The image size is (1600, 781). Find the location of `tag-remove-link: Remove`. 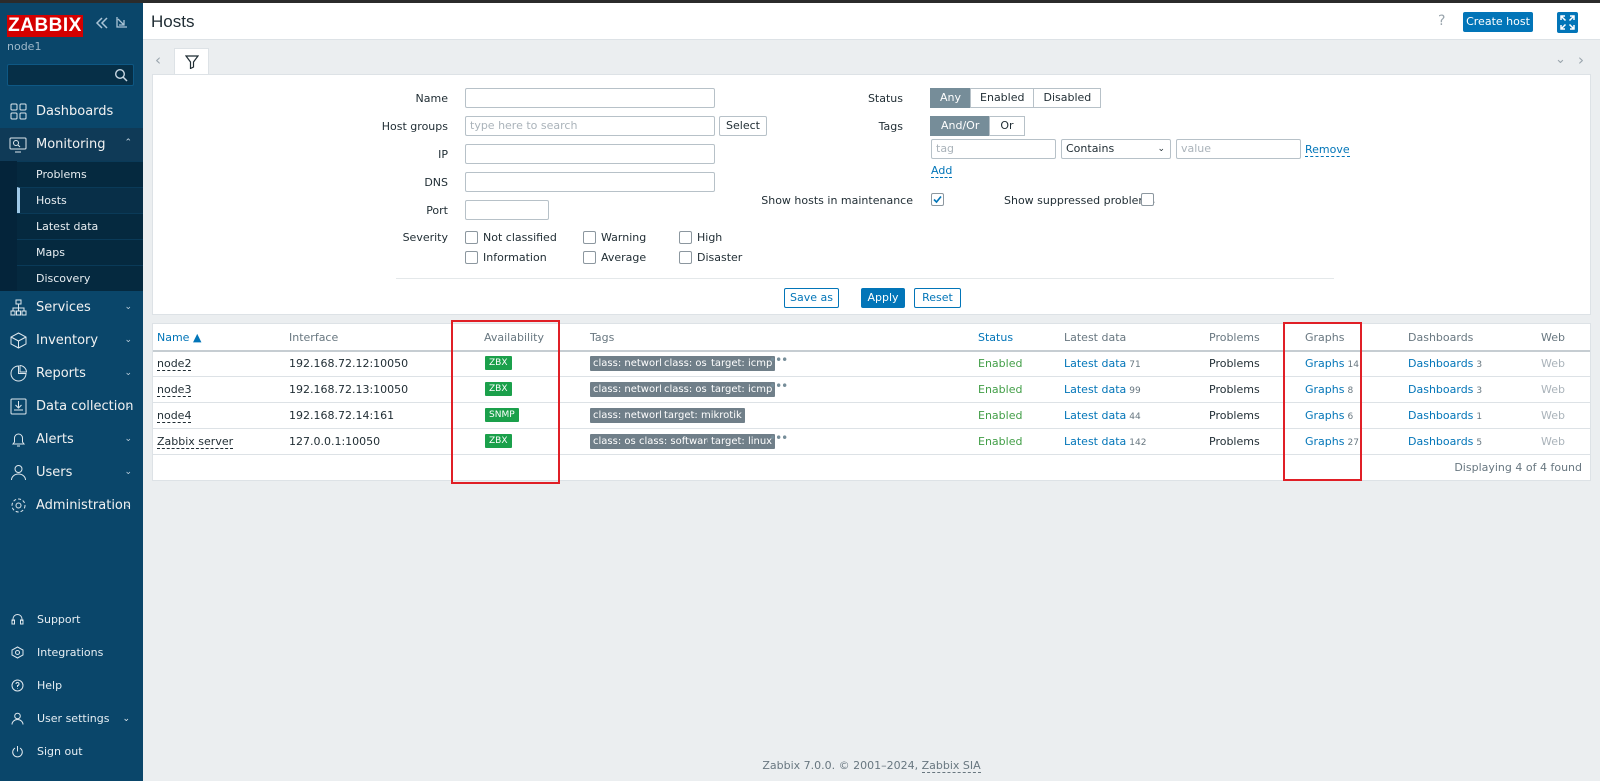

tag-remove-link: Remove is located at coordinates (1327, 150).